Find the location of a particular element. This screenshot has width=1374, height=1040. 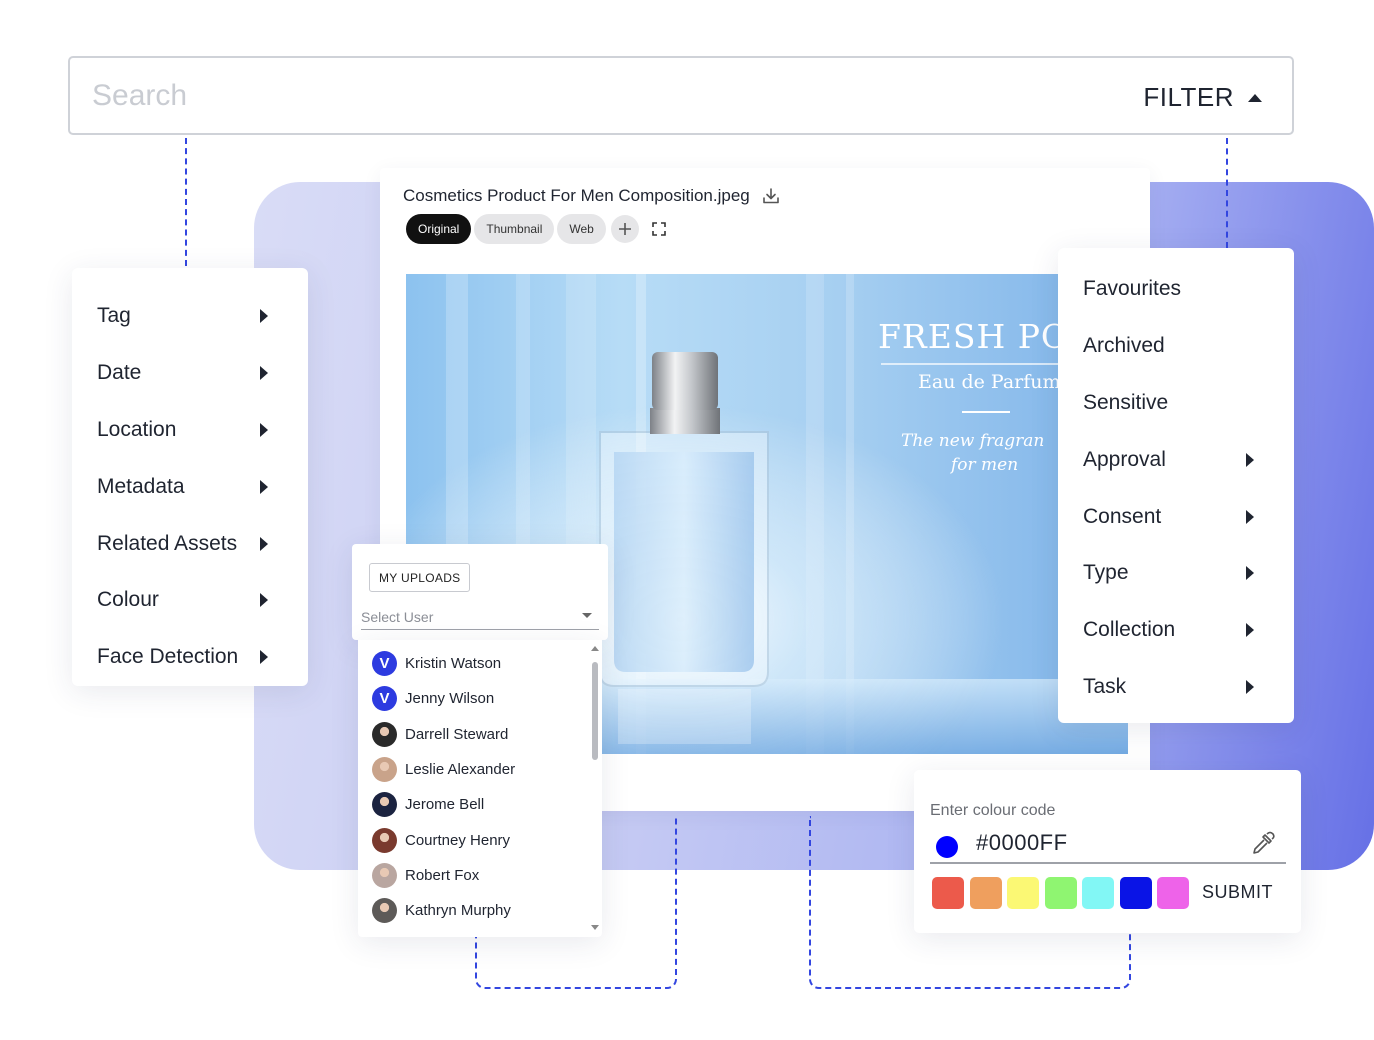

filter-item-label: Colour is located at coordinates (128, 600).